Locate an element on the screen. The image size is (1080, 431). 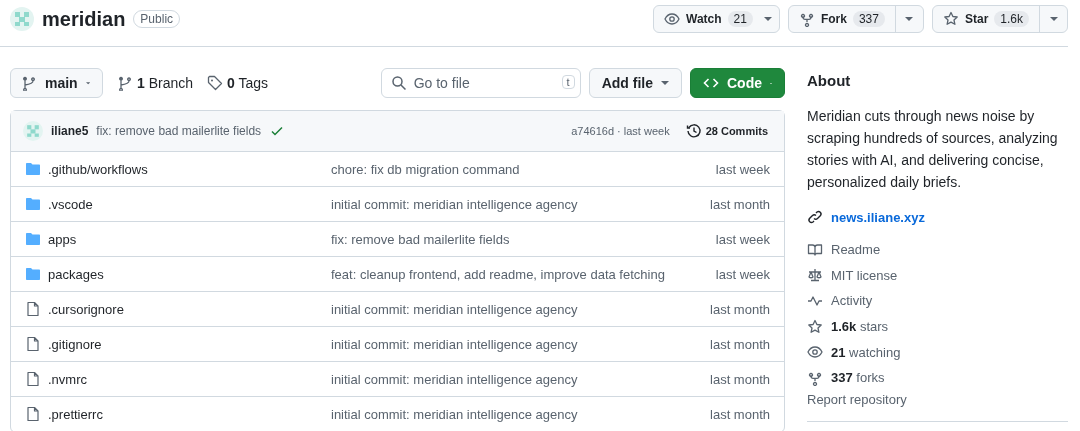
fork-icon is located at coordinates (806, 19).